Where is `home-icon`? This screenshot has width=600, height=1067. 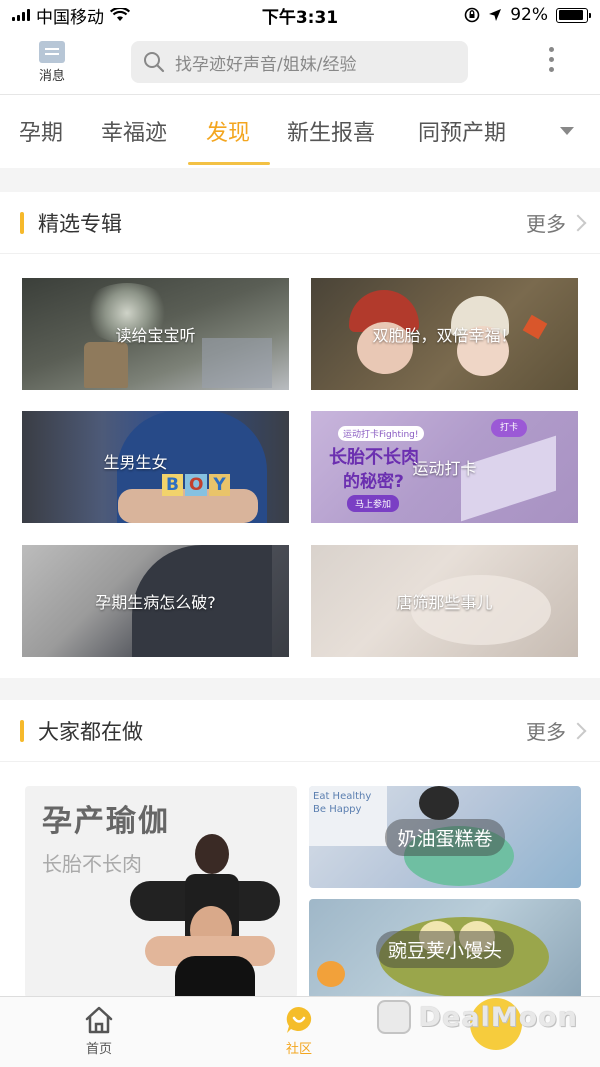
home-icon is located at coordinates (99, 1020).